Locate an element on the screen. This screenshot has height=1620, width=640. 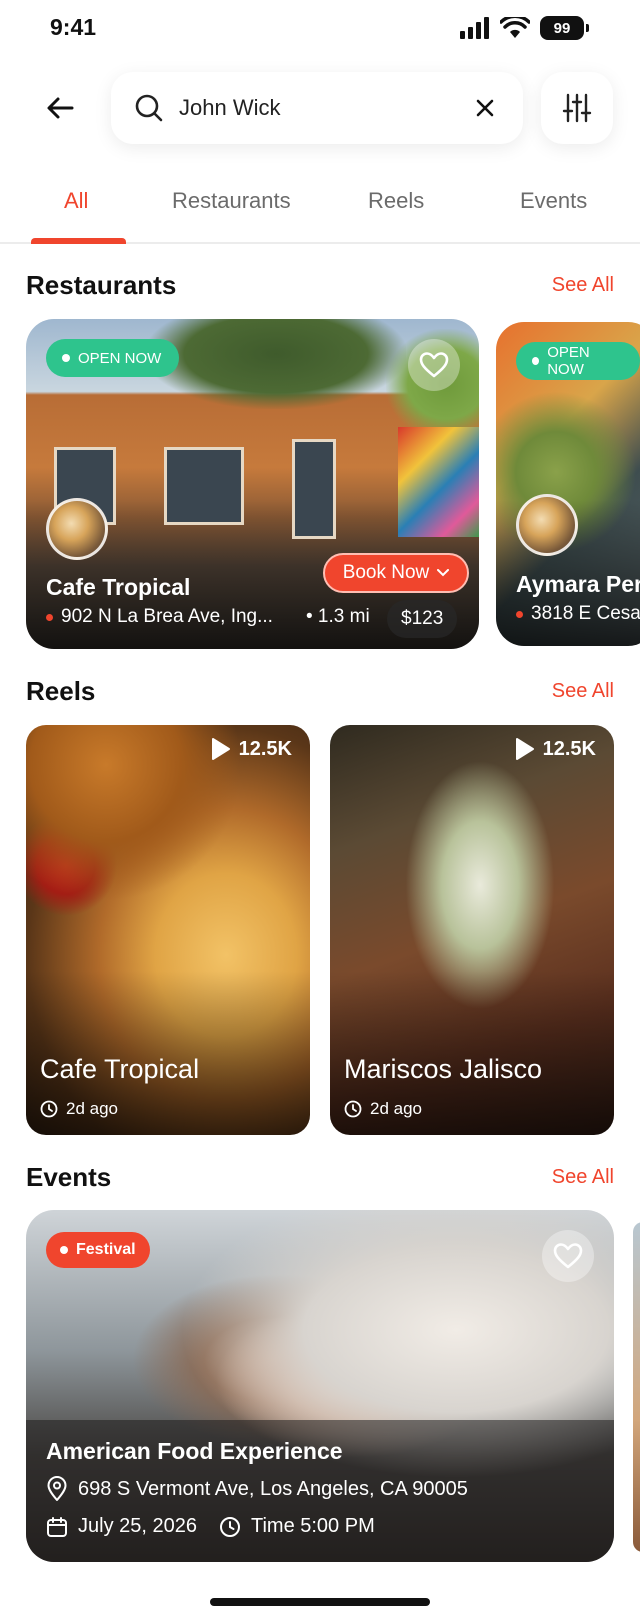
status-bar: 9:41 99 is located at coordinates (320, 28).